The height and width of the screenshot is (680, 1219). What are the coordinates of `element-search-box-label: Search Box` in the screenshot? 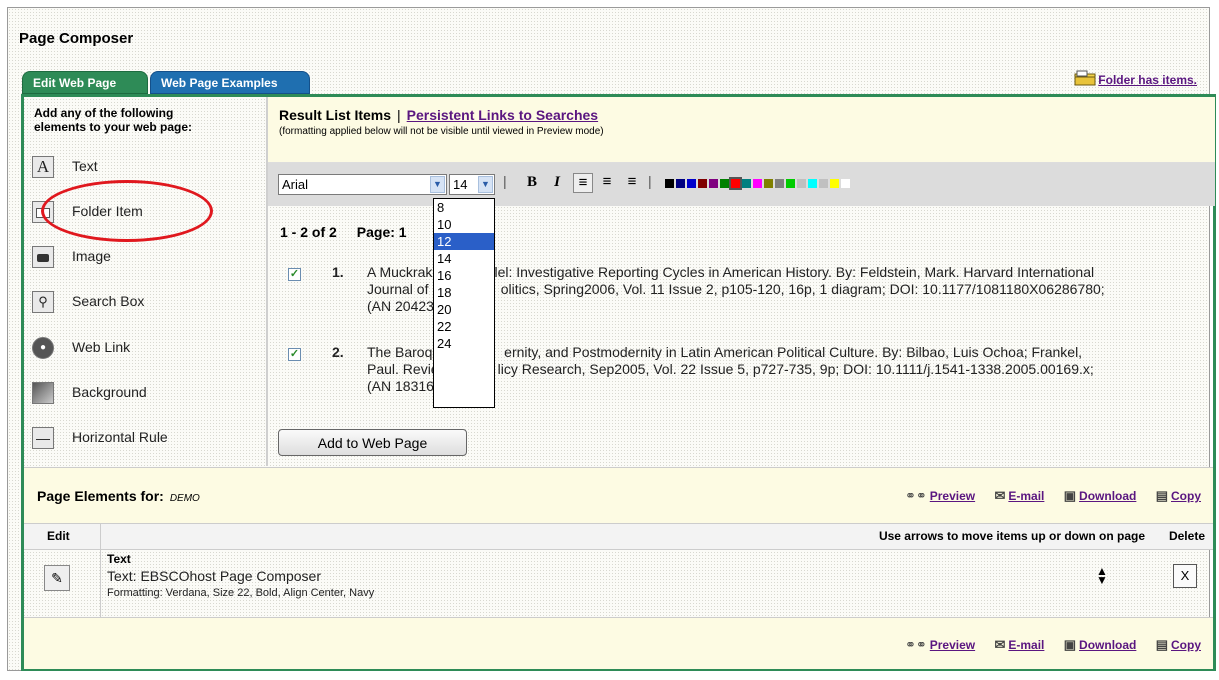 It's located at (108, 301).